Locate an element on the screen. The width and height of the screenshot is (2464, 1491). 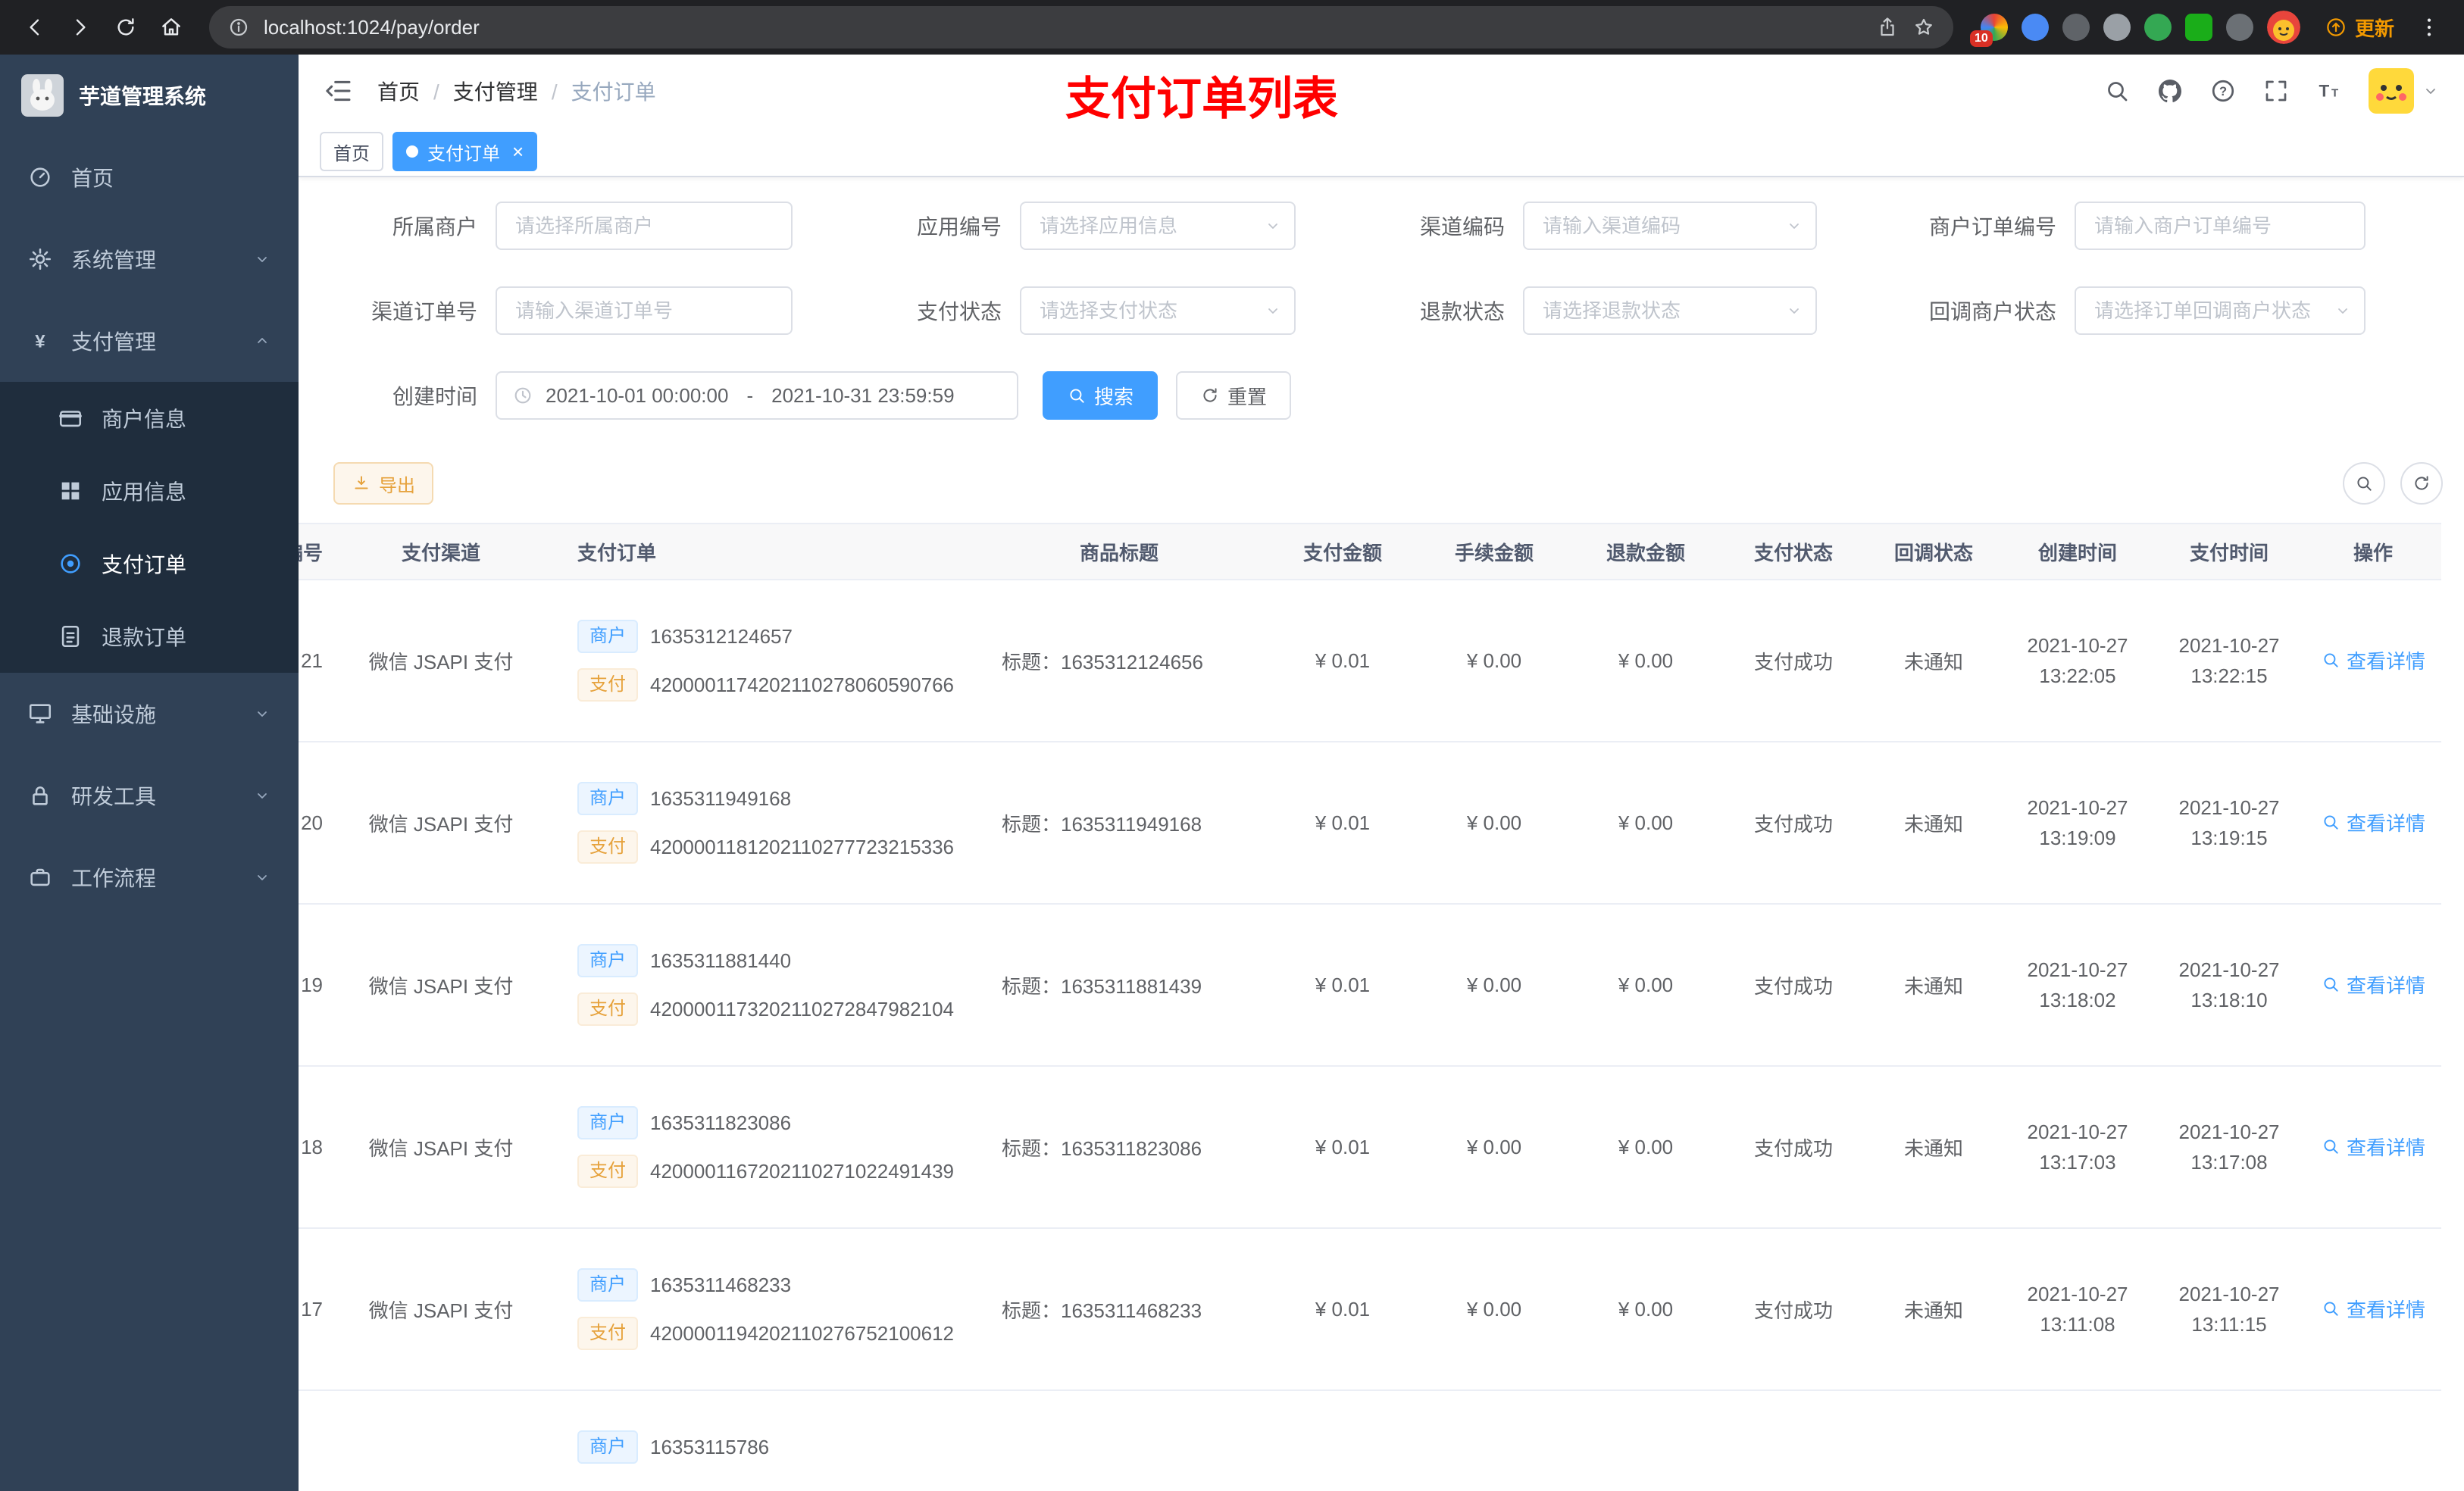
sidebar-item-dev-tools: 研发工具 is located at coordinates (149, 795).